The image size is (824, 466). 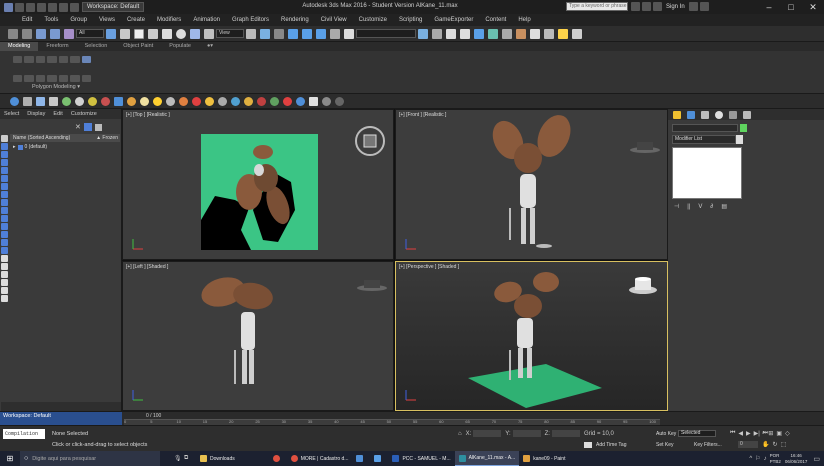 I want to click on display-children-icon, so click(x=4, y=258).